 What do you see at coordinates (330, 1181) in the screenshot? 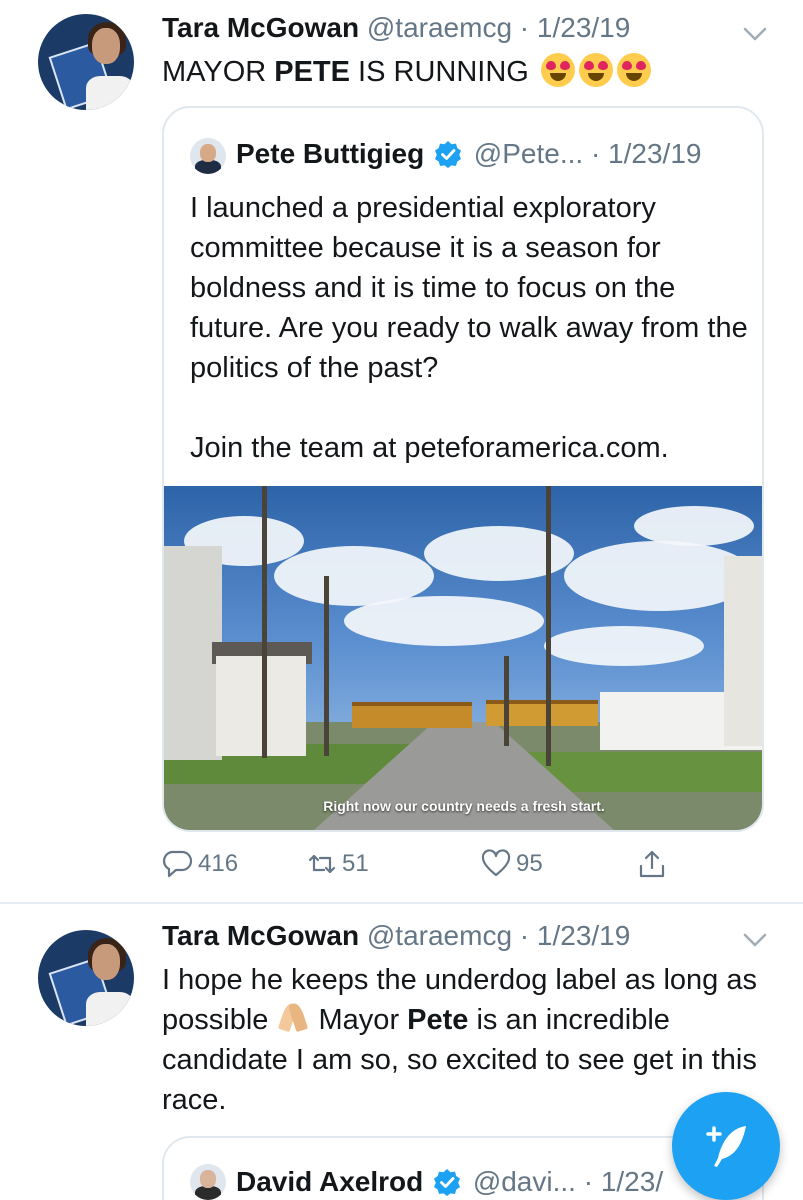
I see `quoted-author-name: David Axelrod` at bounding box center [330, 1181].